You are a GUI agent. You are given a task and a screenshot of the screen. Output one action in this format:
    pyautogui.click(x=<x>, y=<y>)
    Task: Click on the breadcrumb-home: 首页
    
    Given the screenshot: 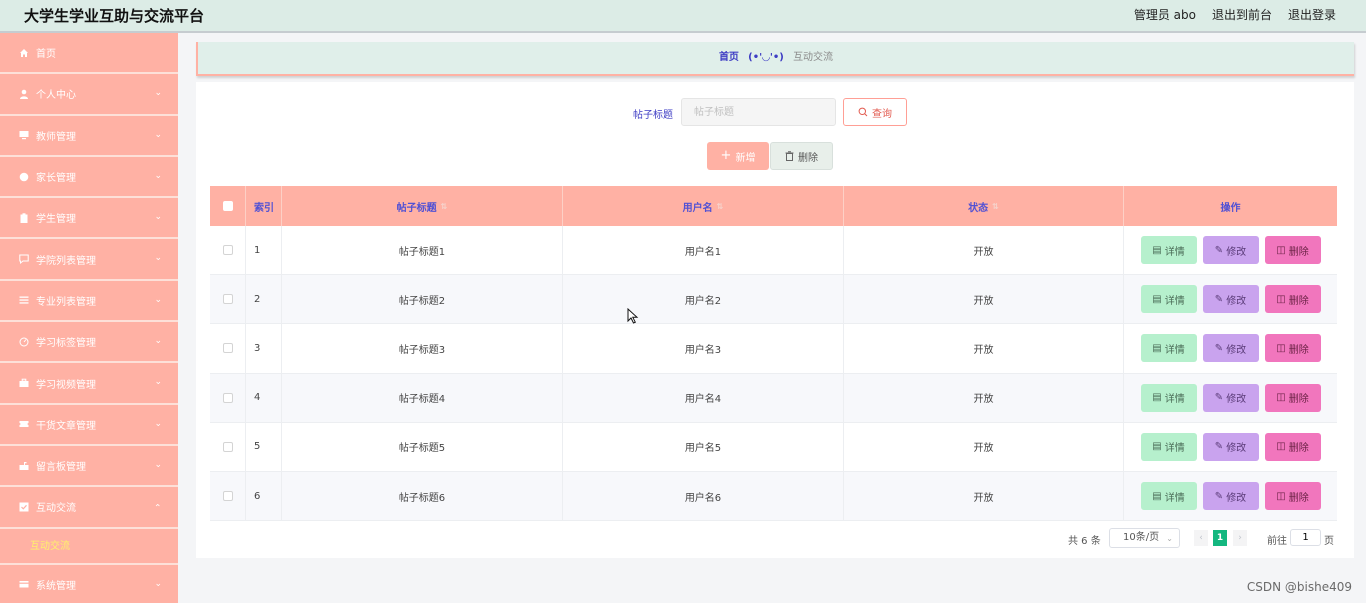 What is the action you would take?
    pyautogui.click(x=729, y=57)
    